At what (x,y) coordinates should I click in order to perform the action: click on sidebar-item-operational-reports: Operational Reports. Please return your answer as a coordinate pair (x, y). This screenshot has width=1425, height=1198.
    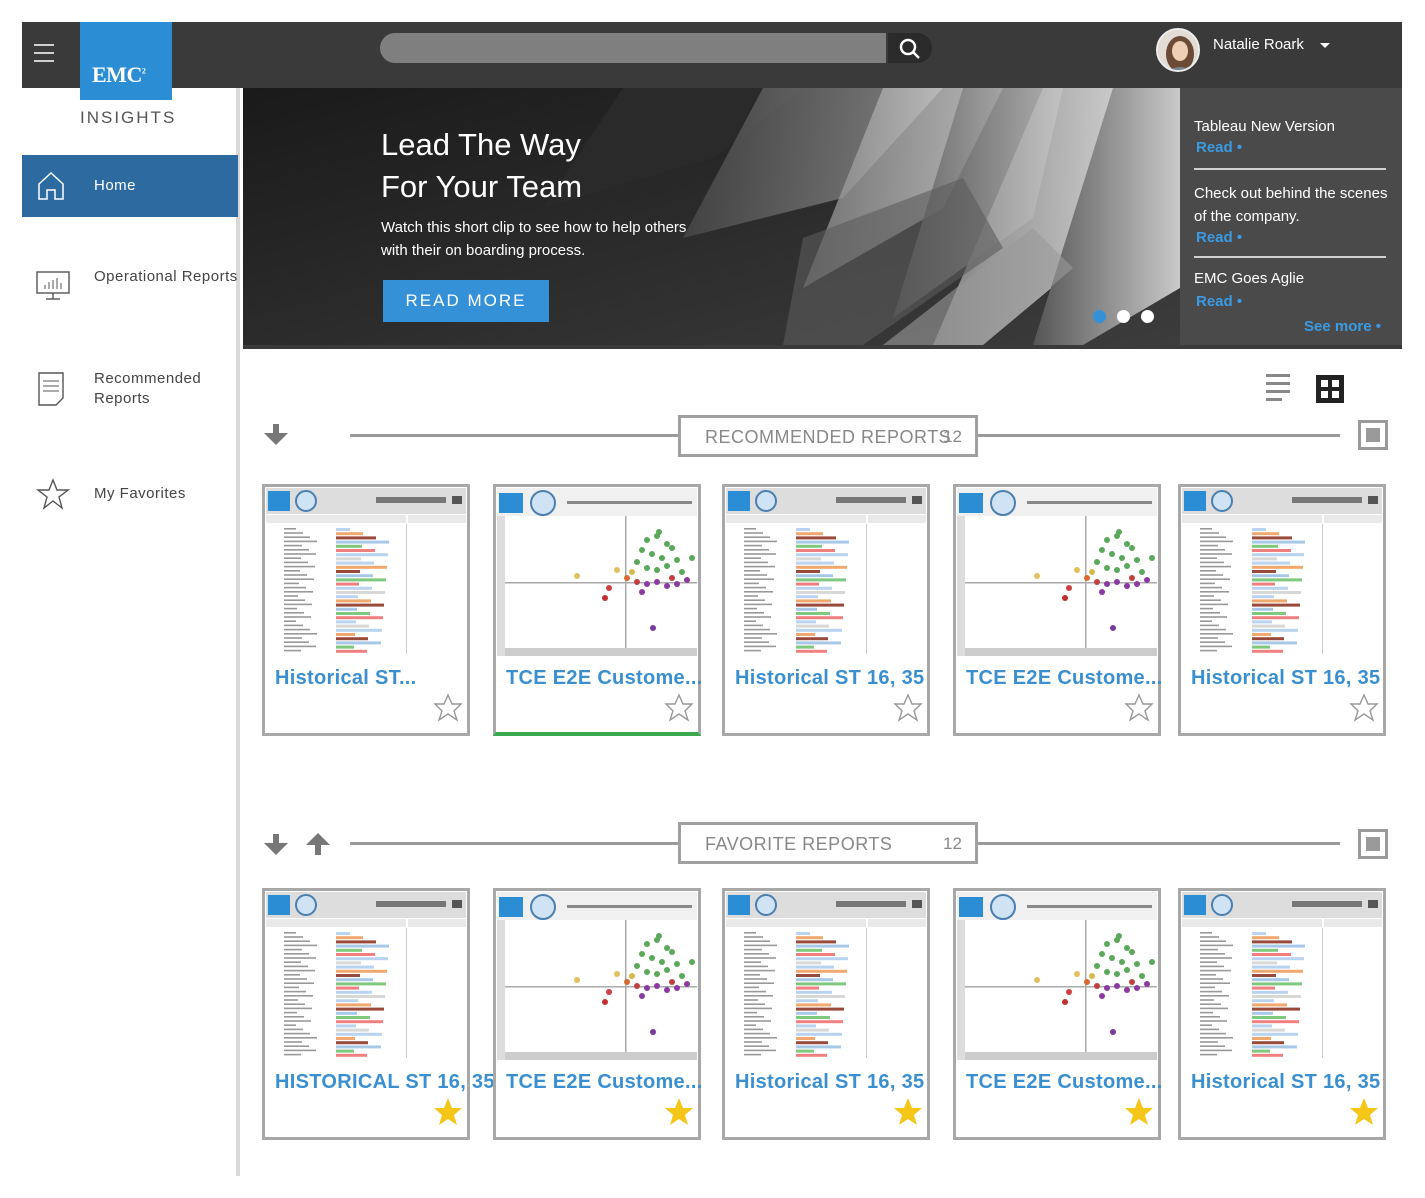
    Looking at the image, I should click on (130, 287).